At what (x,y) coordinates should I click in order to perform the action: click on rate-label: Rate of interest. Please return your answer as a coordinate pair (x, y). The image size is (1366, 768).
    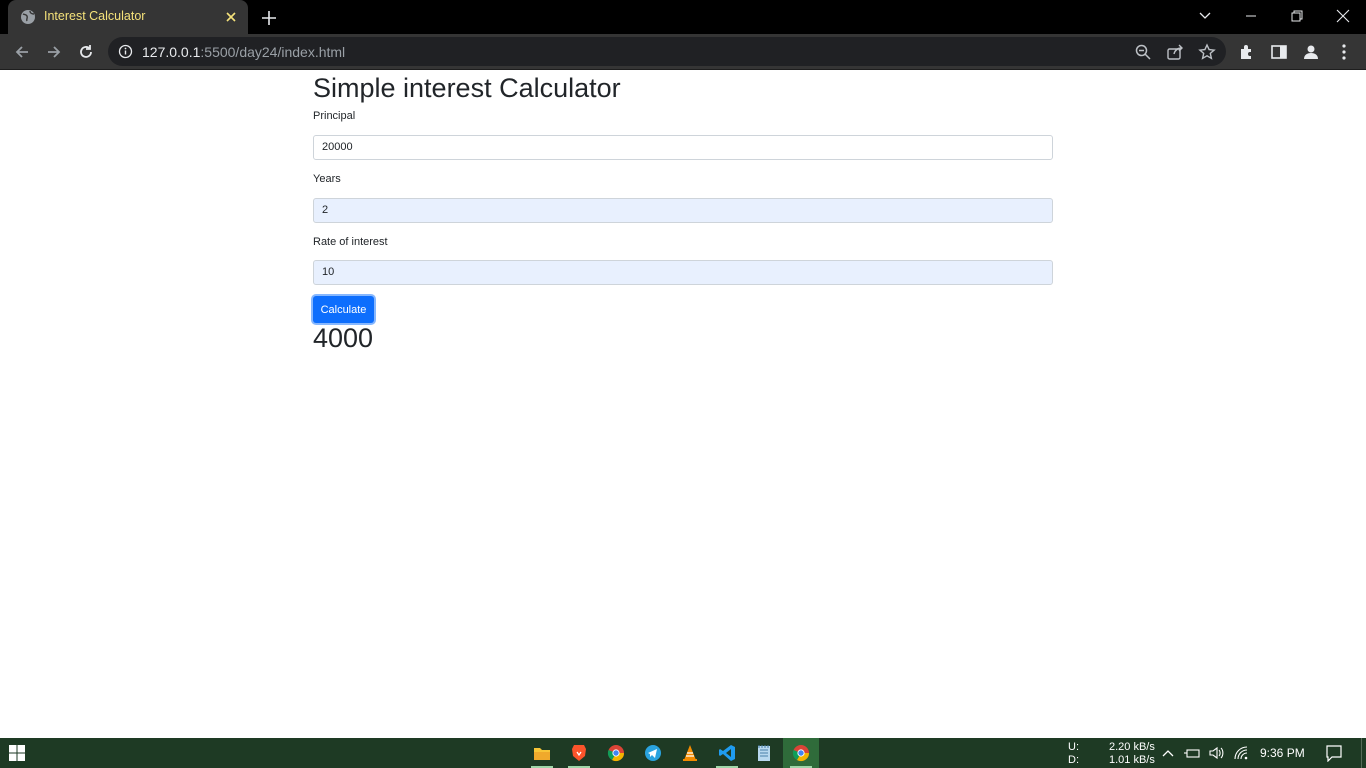
    Looking at the image, I should click on (350, 242).